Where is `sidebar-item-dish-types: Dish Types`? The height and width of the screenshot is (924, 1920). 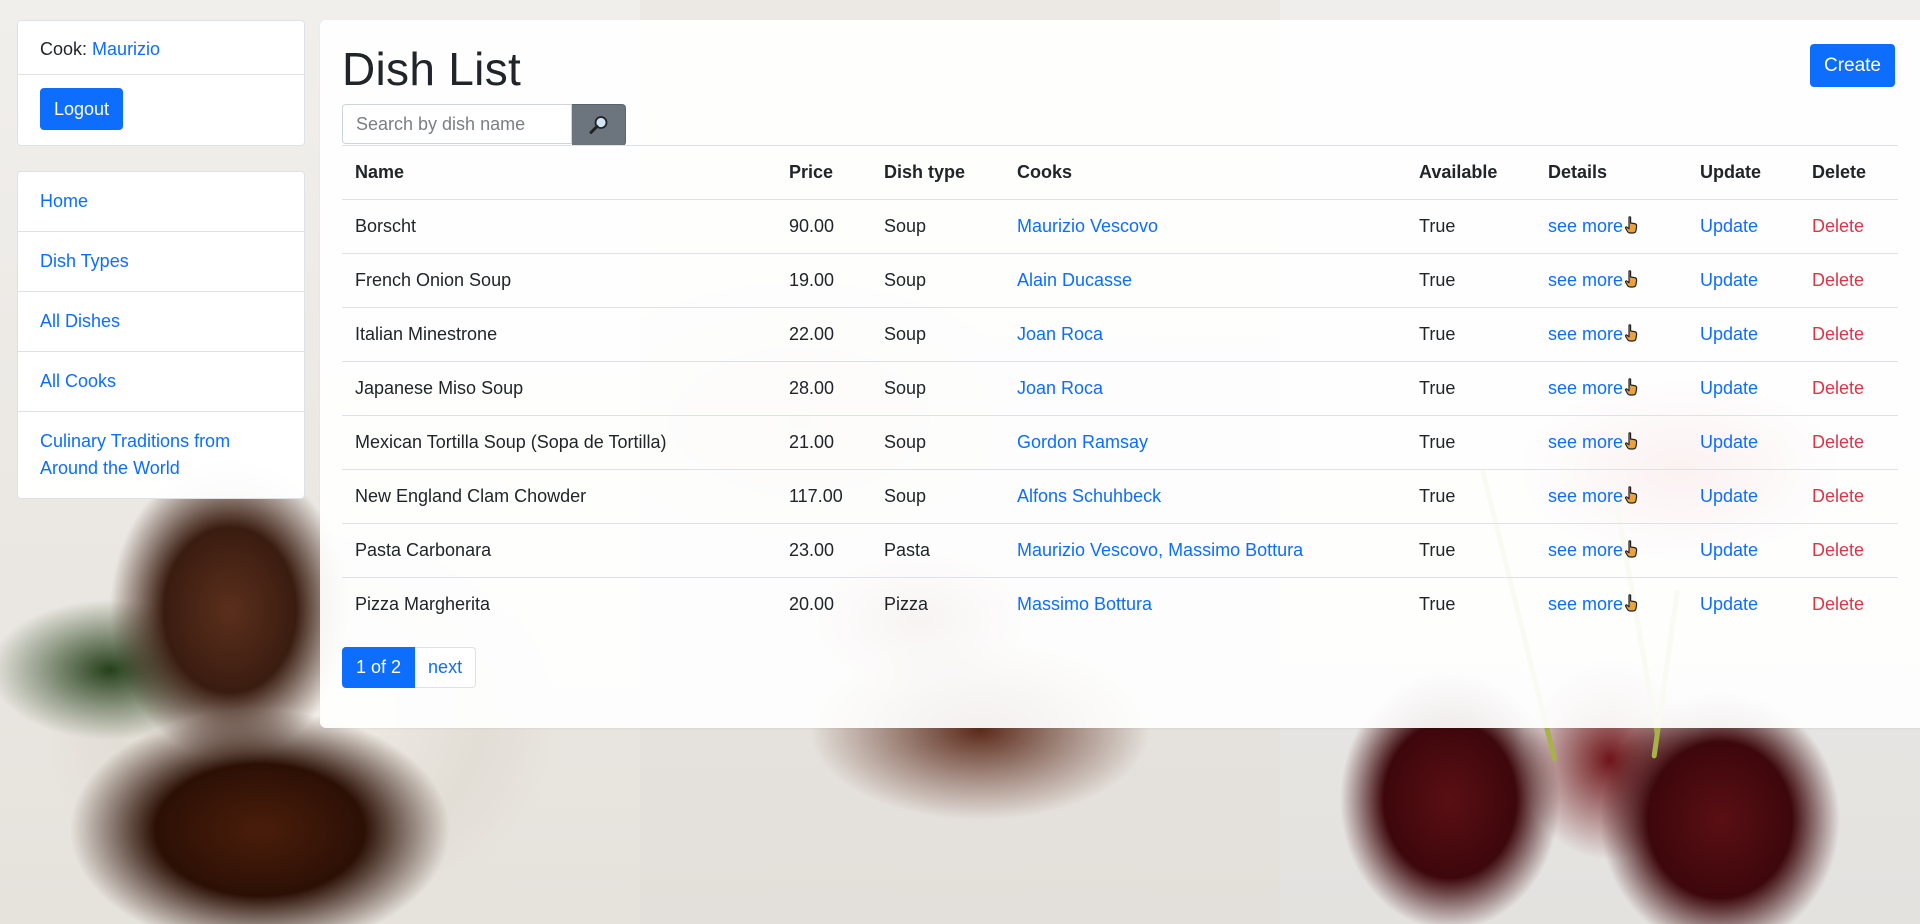
sidebar-item-dish-types: Dish Types is located at coordinates (161, 262).